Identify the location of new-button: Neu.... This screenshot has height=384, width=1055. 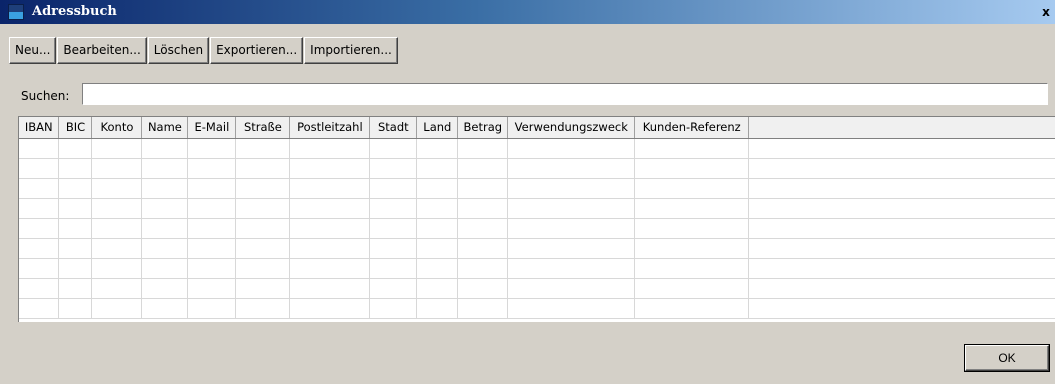
(33, 50).